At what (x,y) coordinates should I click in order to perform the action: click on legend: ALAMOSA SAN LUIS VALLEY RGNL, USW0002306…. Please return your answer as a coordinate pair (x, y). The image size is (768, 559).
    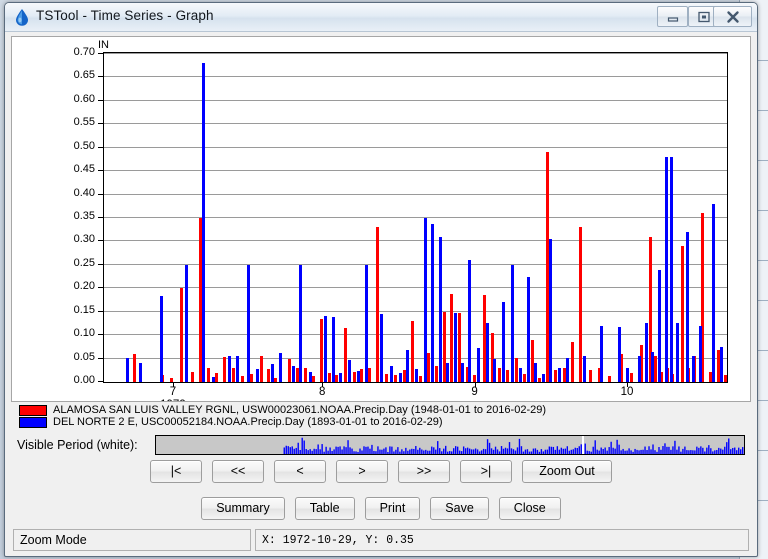
    Looking at the image, I should click on (383, 417).